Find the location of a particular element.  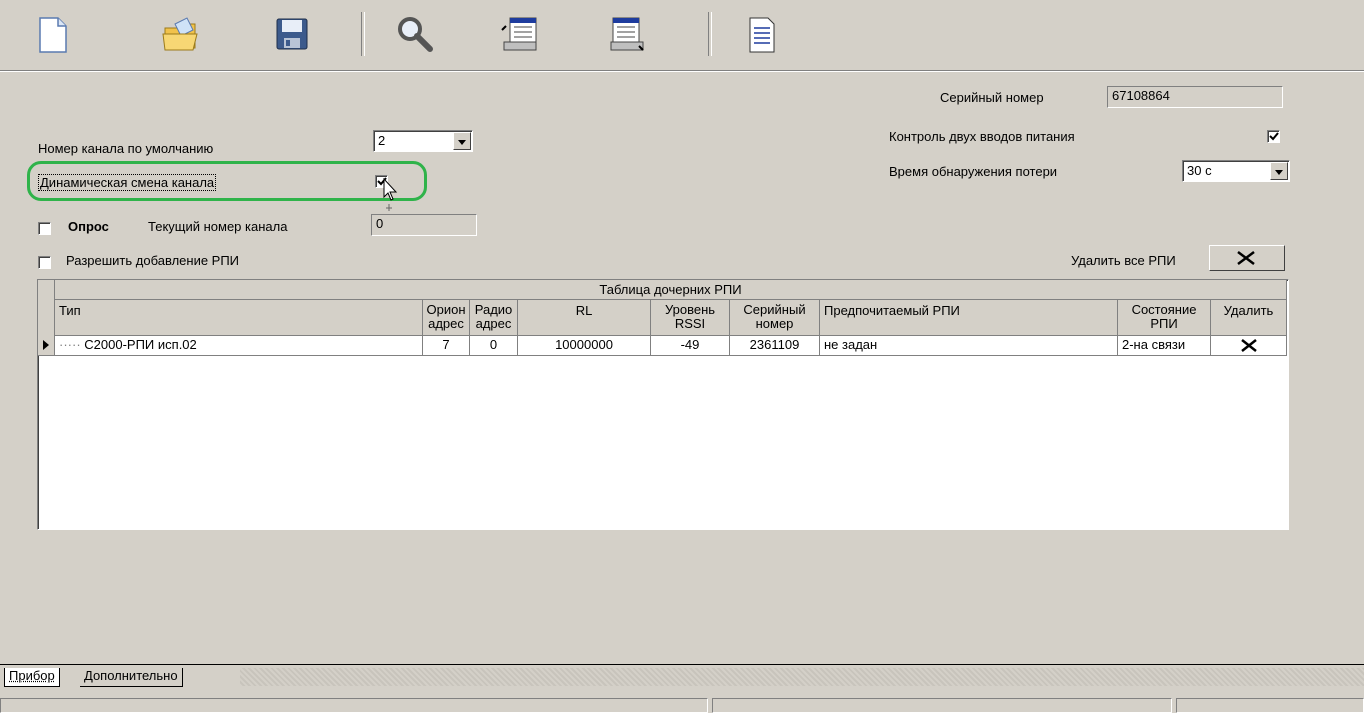

open-folder-icon is located at coordinates (181, 34).